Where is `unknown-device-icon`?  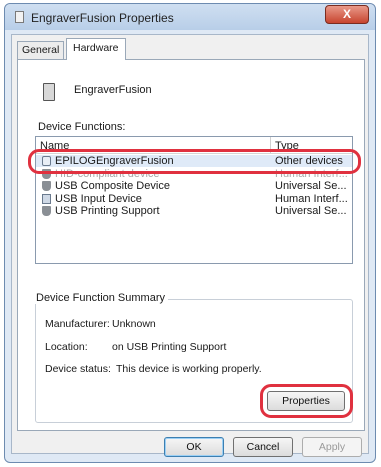
unknown-device-icon is located at coordinates (46, 161).